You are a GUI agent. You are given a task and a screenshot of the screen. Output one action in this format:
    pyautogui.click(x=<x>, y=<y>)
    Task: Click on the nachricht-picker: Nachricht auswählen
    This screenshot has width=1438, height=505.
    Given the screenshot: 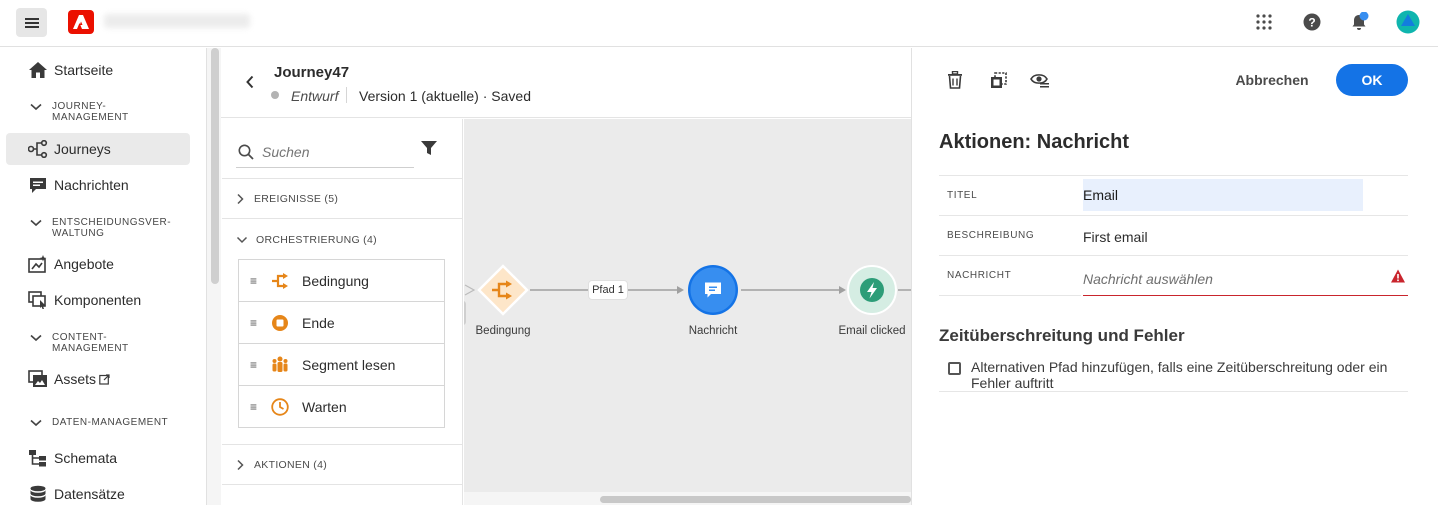 What is the action you would take?
    pyautogui.click(x=1245, y=279)
    